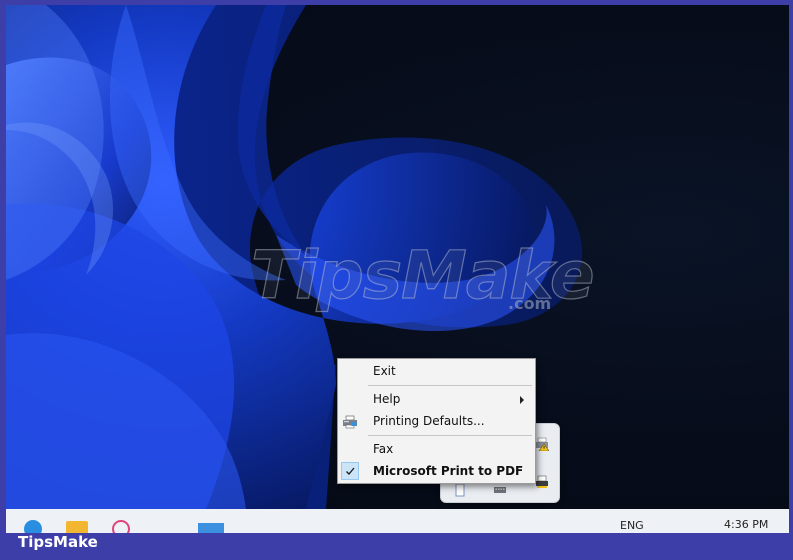 This screenshot has height=560, width=793. What do you see at coordinates (211, 528) in the screenshot?
I see `store-icon` at bounding box center [211, 528].